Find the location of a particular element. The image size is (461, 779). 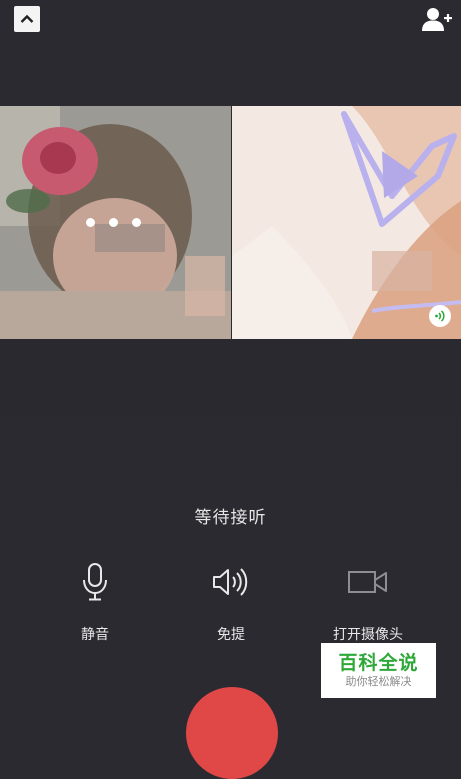

chevron-up-icon is located at coordinates (27, 18).